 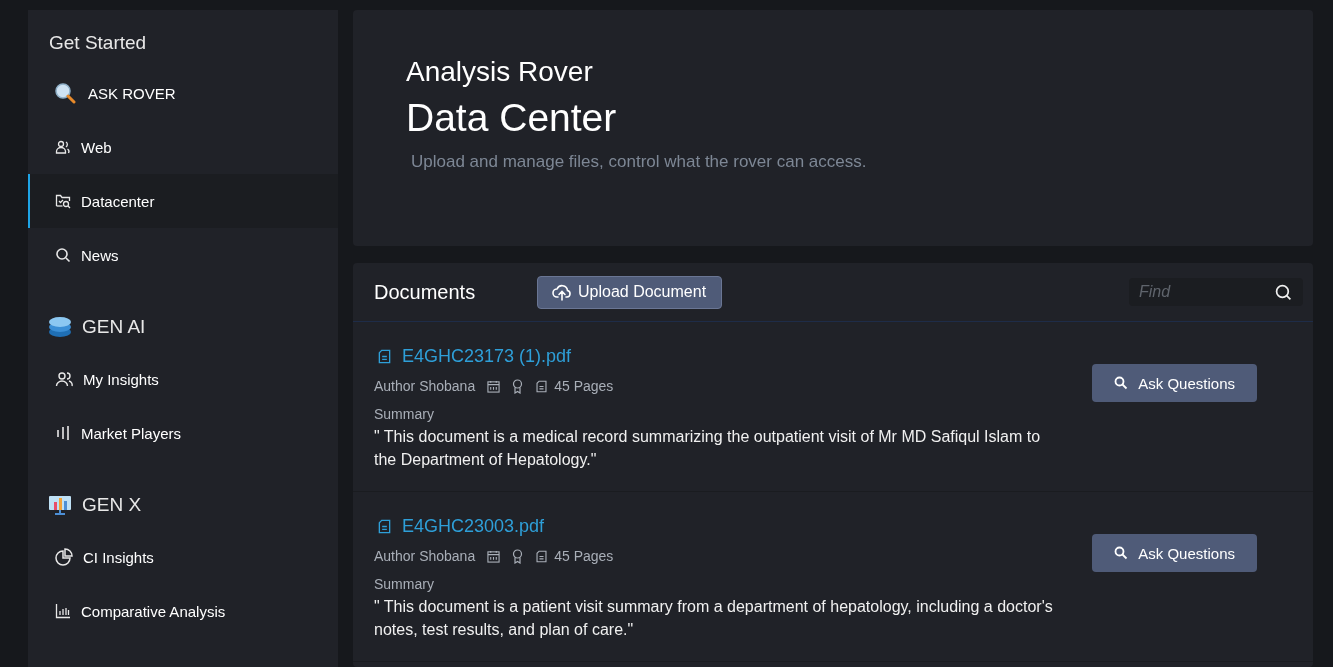 What do you see at coordinates (63, 611) in the screenshot?
I see `bar-chart-icon` at bounding box center [63, 611].